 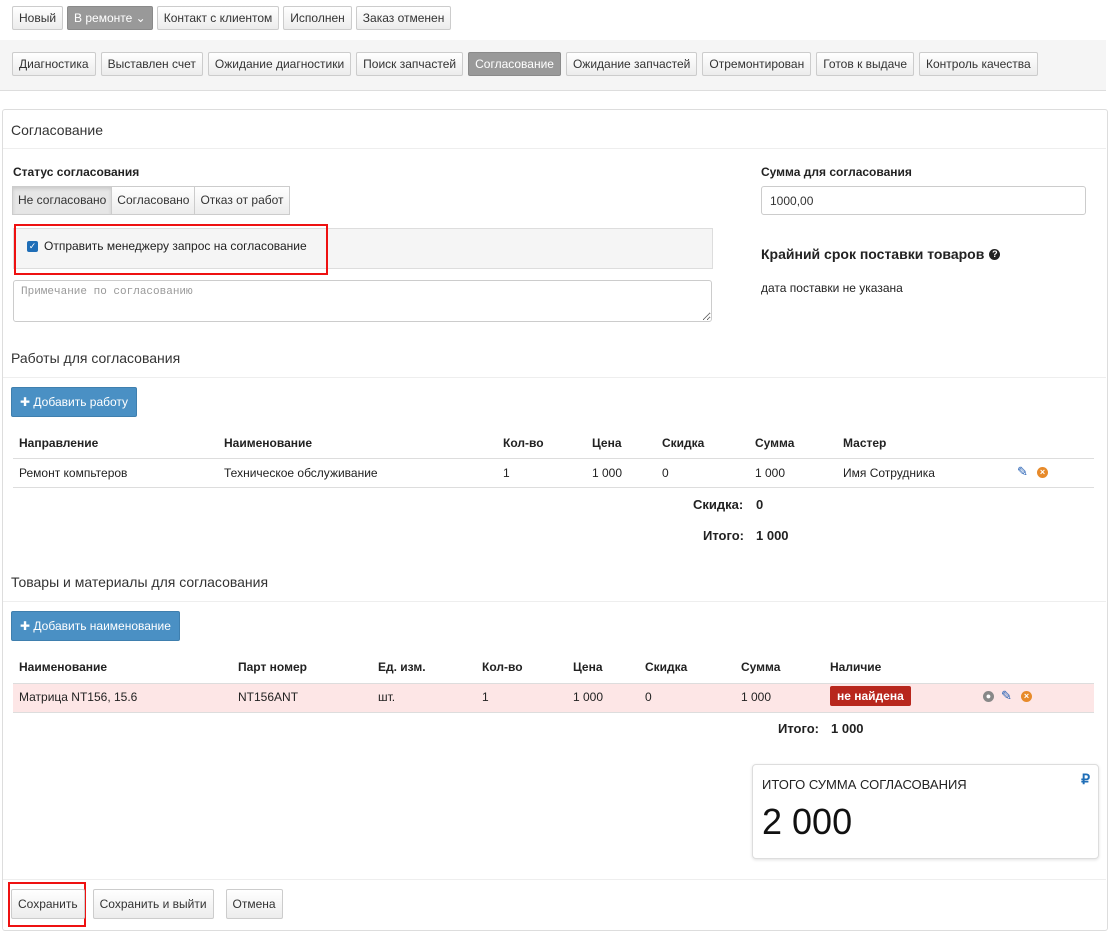 What do you see at coordinates (772, 535) in the screenshot?
I see `works-total-value: 1 000` at bounding box center [772, 535].